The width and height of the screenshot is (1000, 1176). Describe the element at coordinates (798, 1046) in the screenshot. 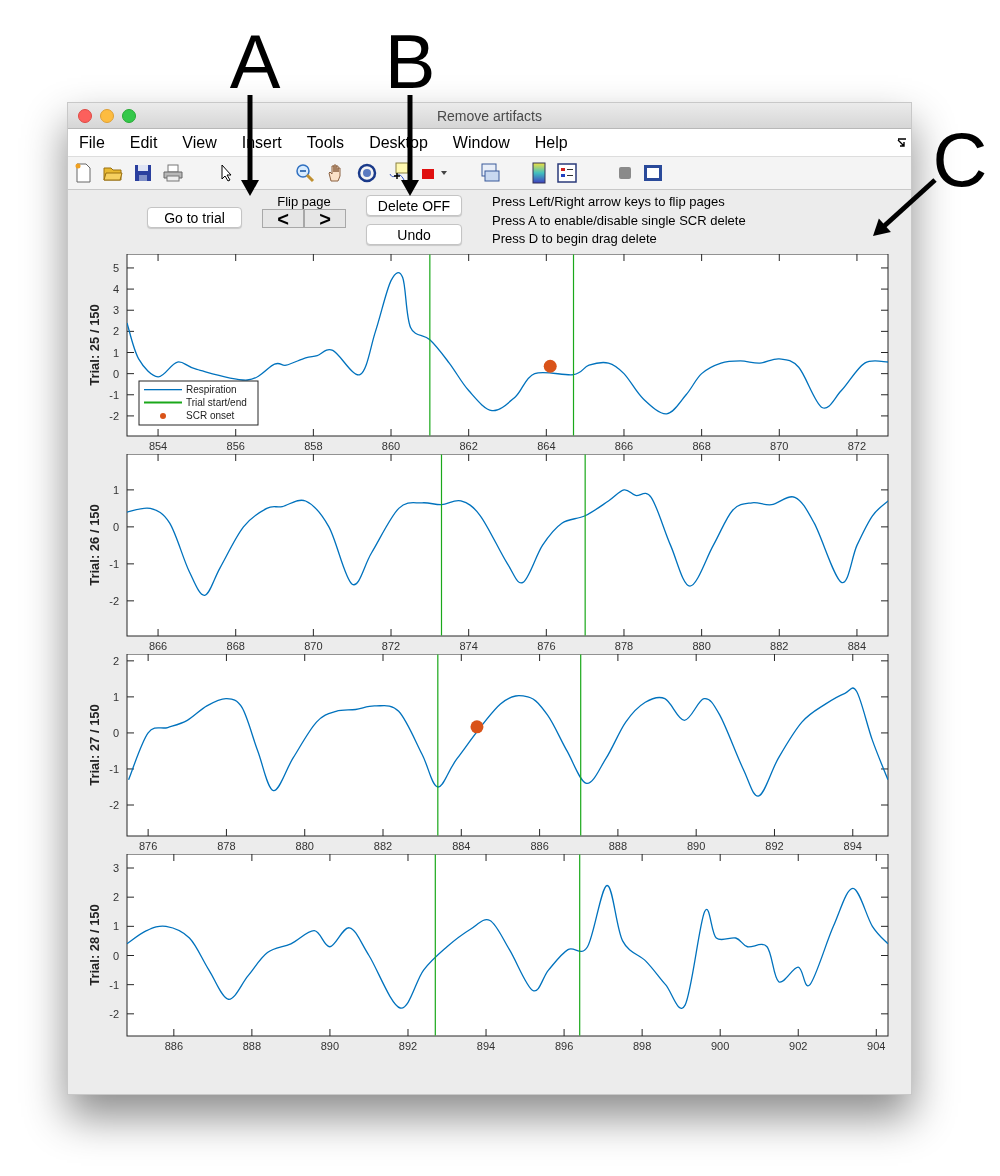

I see `x-tick-label: 902` at that location.